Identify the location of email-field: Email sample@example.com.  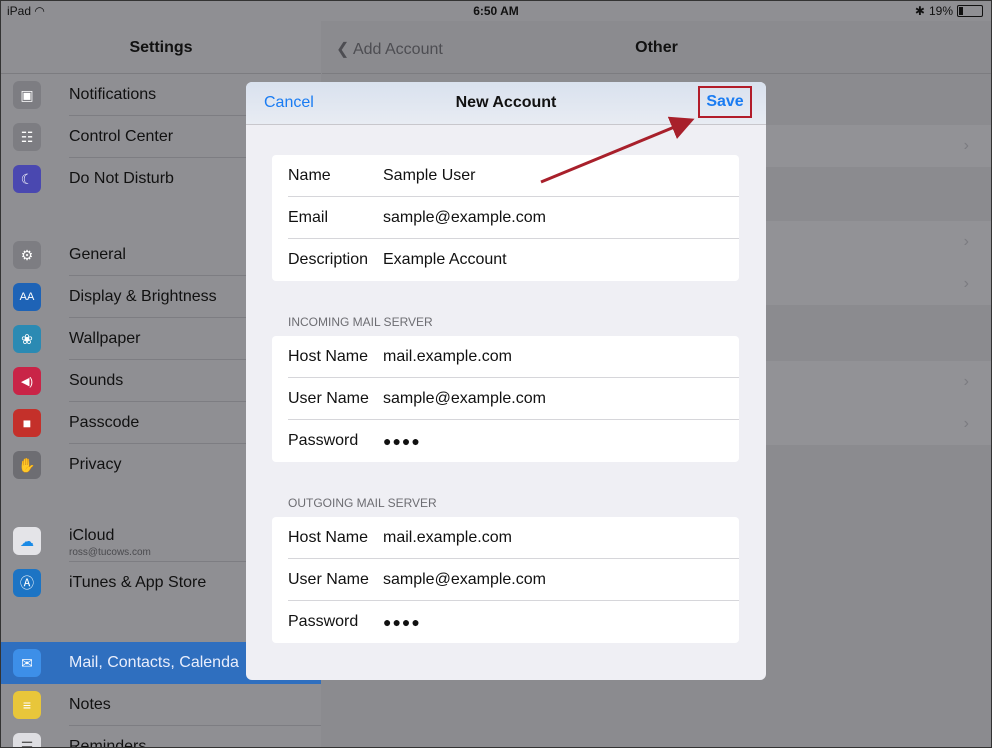
(505, 218).